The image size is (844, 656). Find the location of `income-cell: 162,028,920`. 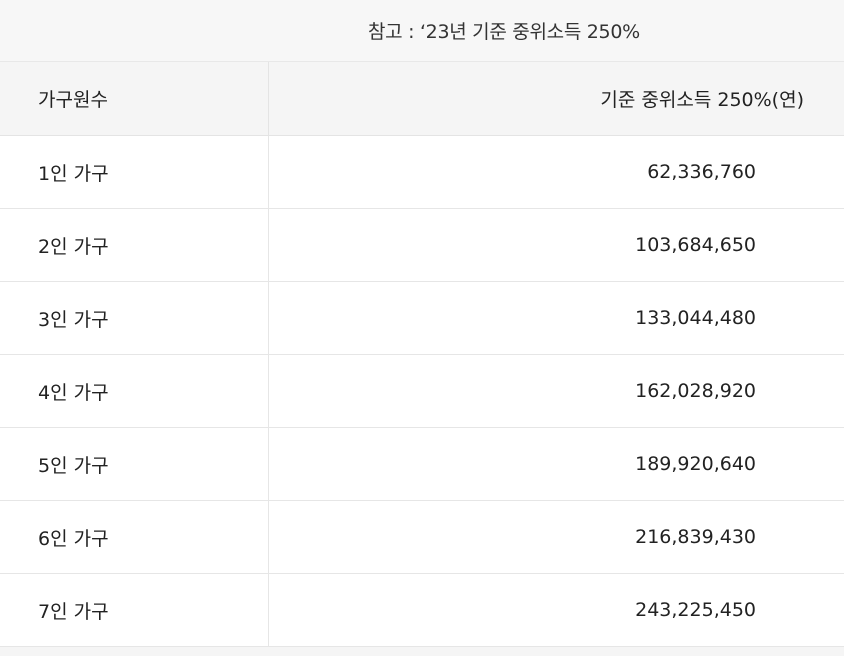

income-cell: 162,028,920 is located at coordinates (556, 391).